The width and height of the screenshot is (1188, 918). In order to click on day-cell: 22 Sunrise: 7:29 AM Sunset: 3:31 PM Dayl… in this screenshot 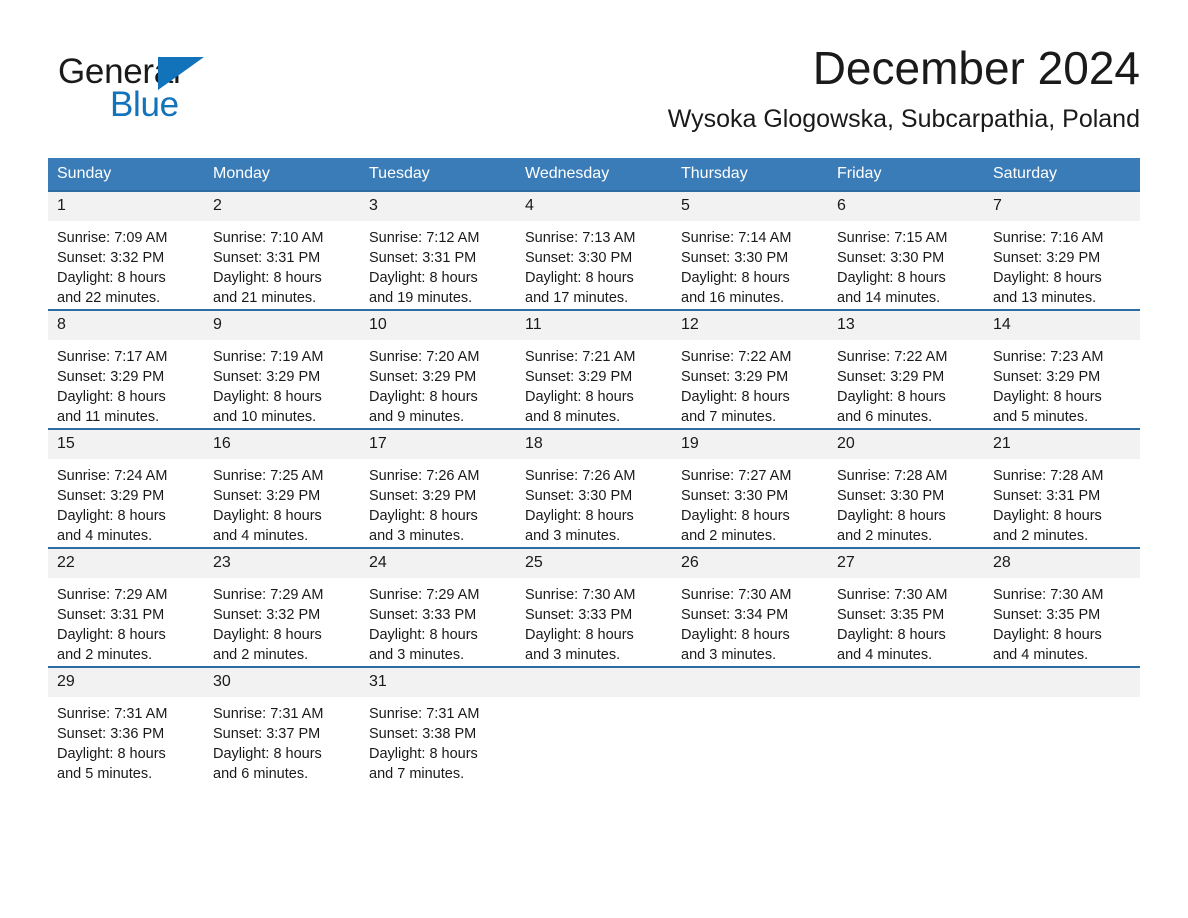, I will do `click(126, 607)`.